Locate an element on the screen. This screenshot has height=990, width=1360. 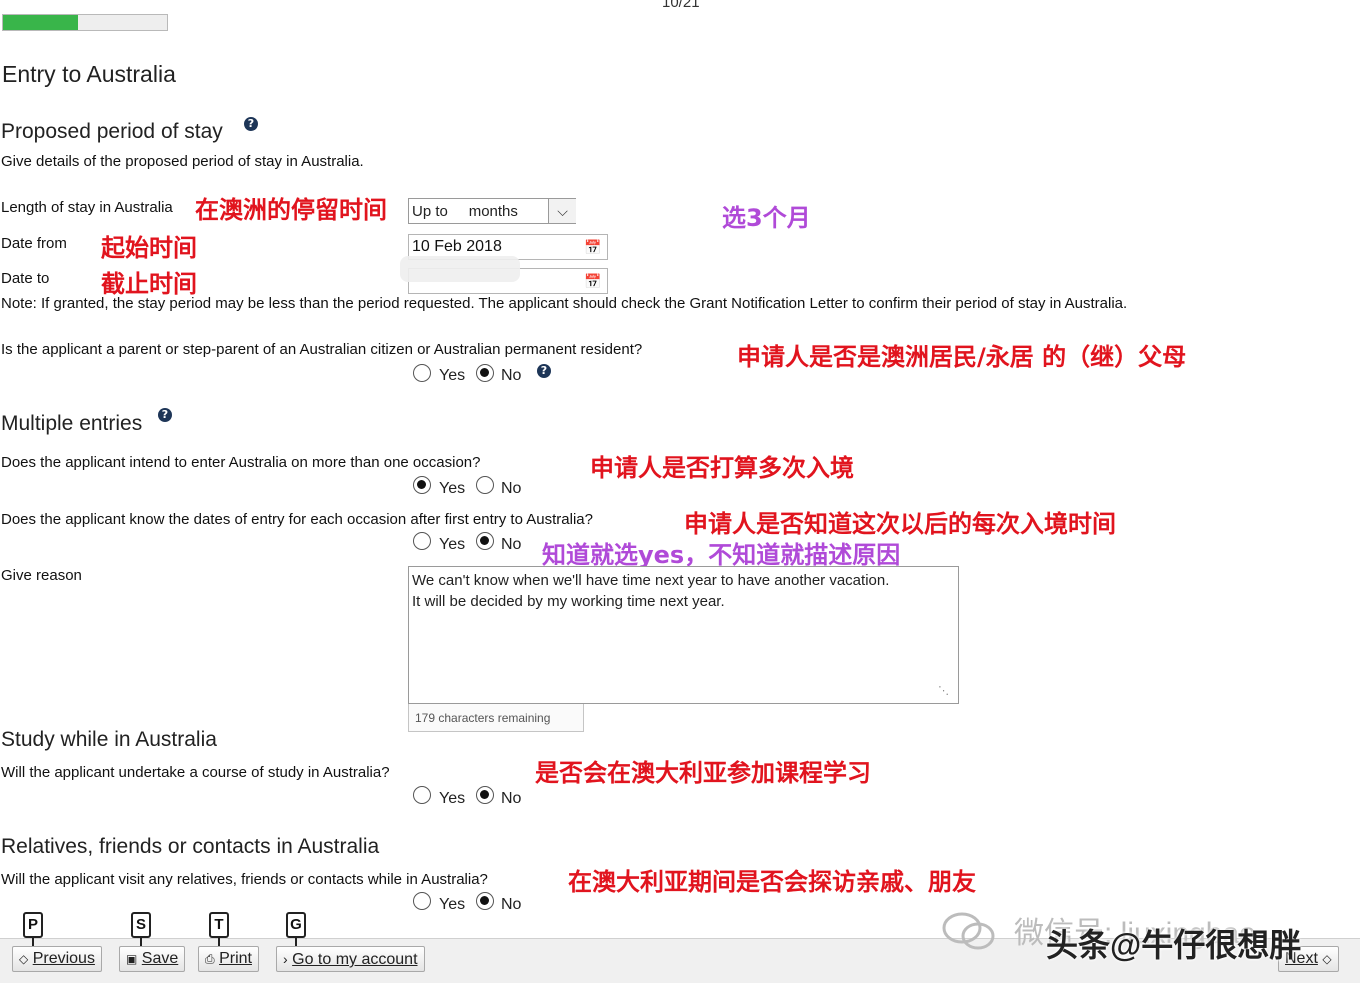
print-button-label: Print is located at coordinates (235, 958).